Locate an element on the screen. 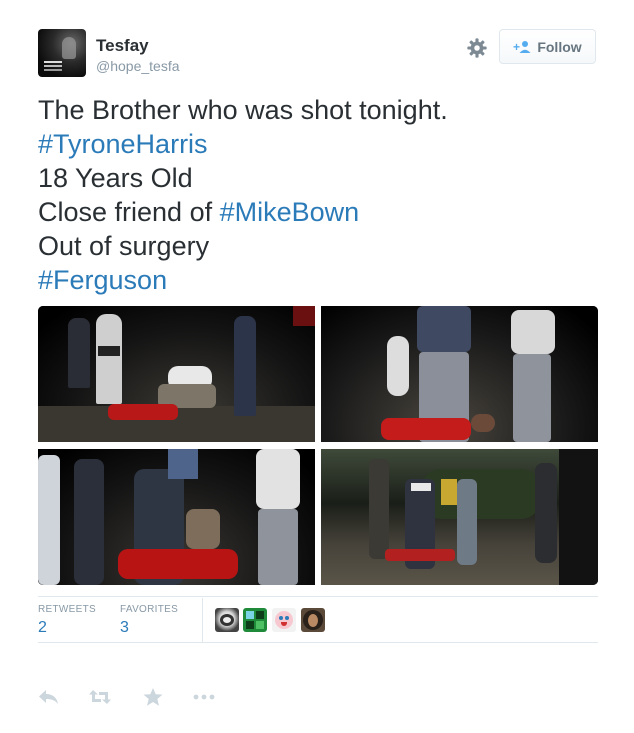 This screenshot has width=634, height=733. reply-icon is located at coordinates (49, 697).